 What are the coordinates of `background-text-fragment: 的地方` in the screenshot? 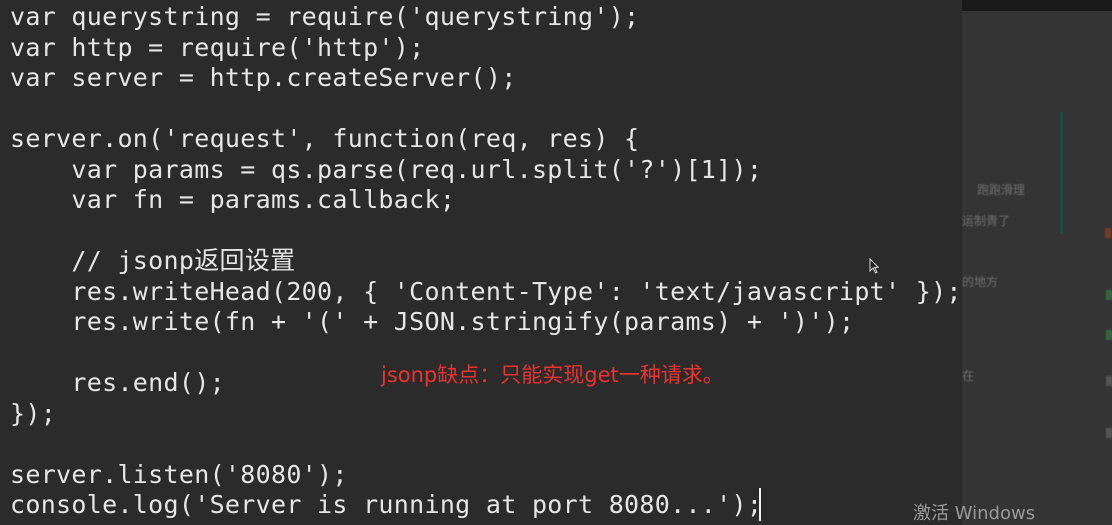 It's located at (980, 282).